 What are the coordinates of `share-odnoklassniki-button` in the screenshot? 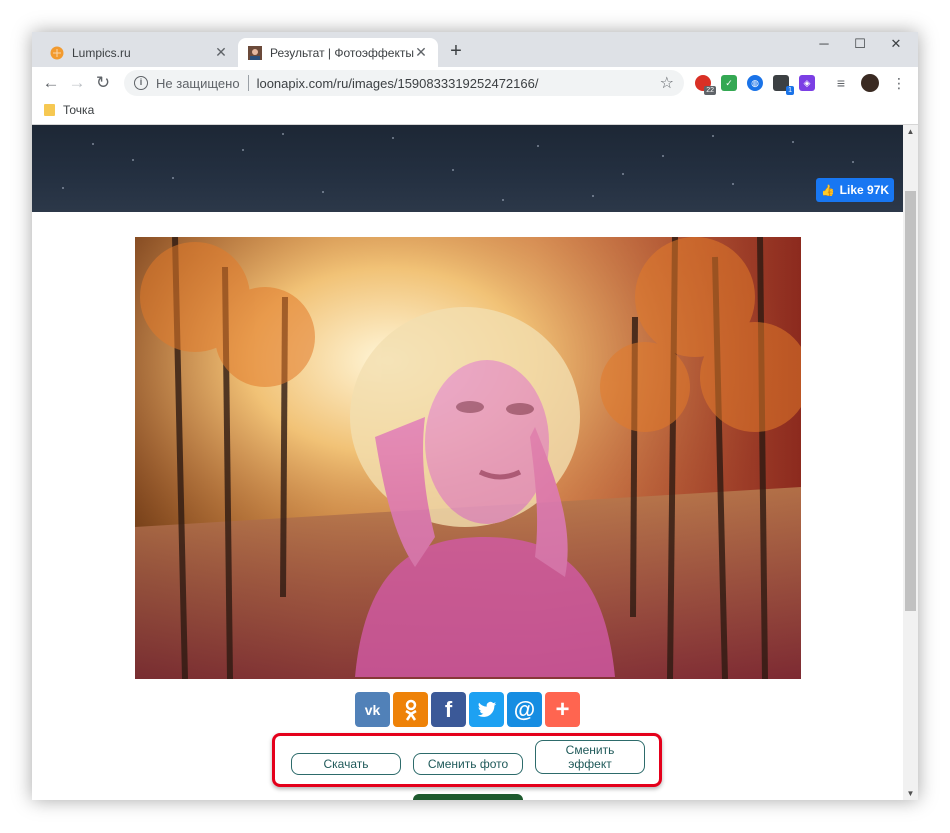 It's located at (410, 709).